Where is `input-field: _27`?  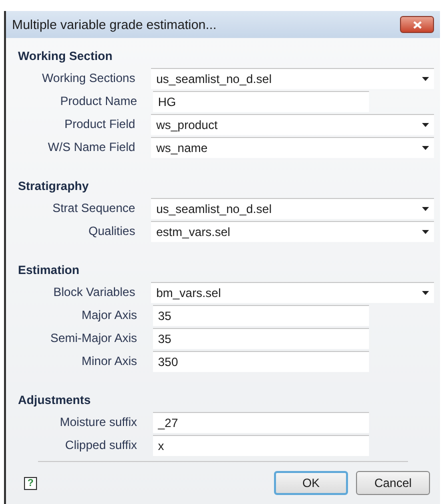 input-field: _27 is located at coordinates (261, 422).